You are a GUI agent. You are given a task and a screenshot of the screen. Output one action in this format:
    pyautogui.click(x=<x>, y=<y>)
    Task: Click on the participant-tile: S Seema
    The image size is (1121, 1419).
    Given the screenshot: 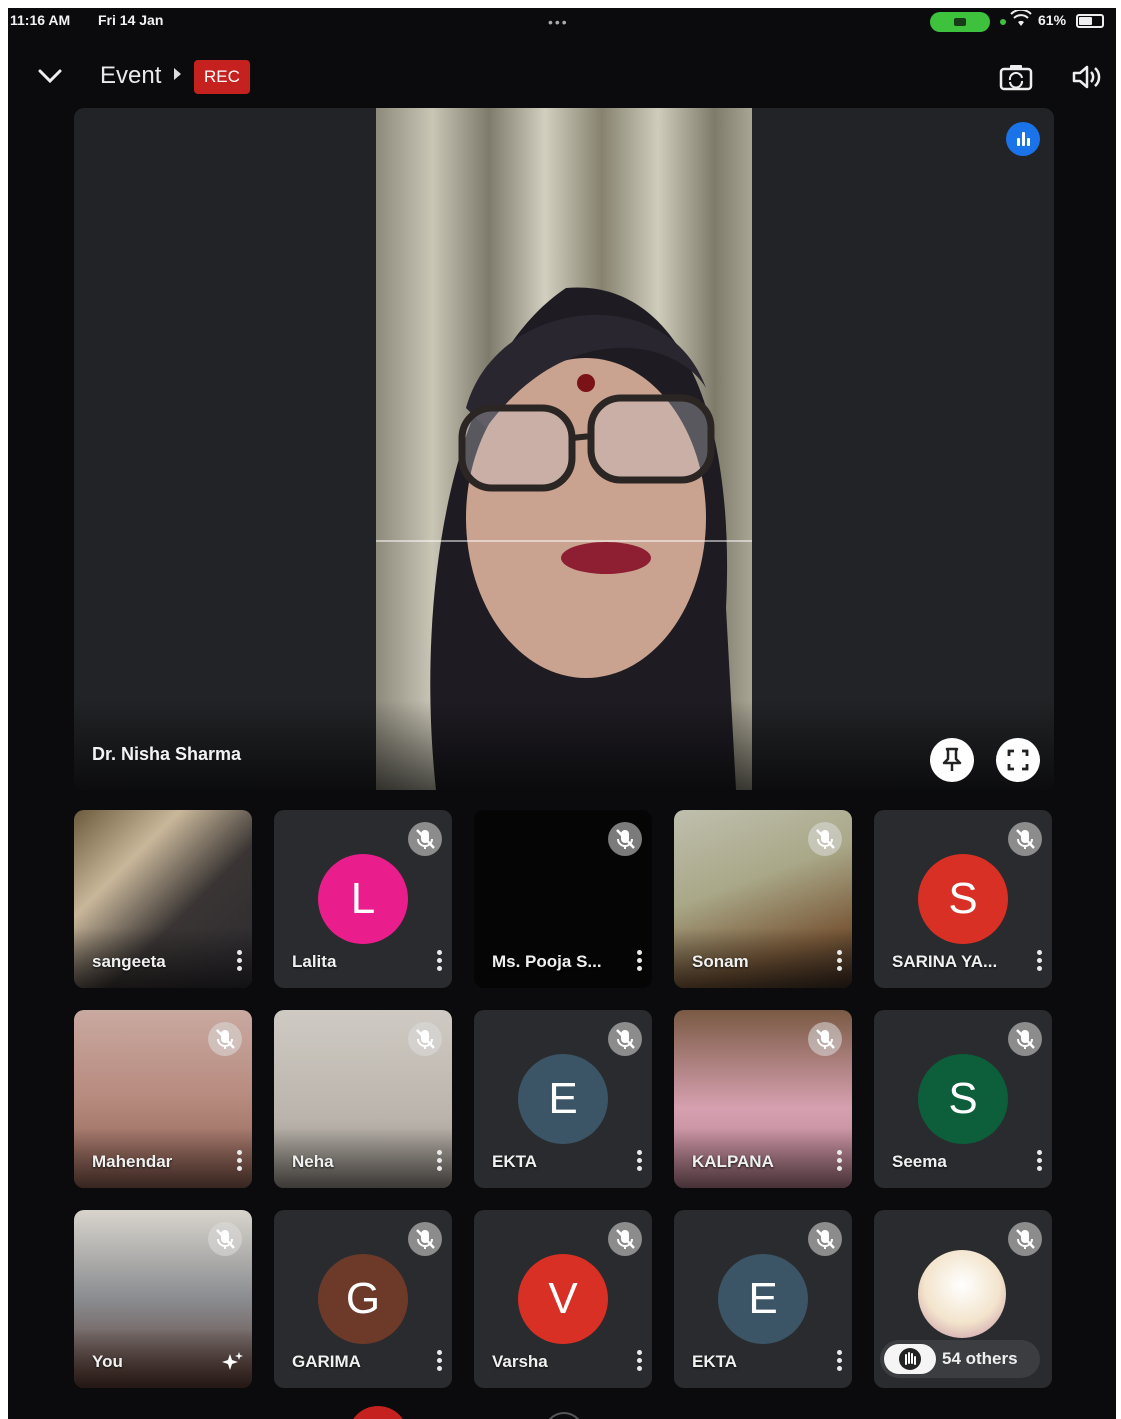 What is the action you would take?
    pyautogui.click(x=963, y=1099)
    